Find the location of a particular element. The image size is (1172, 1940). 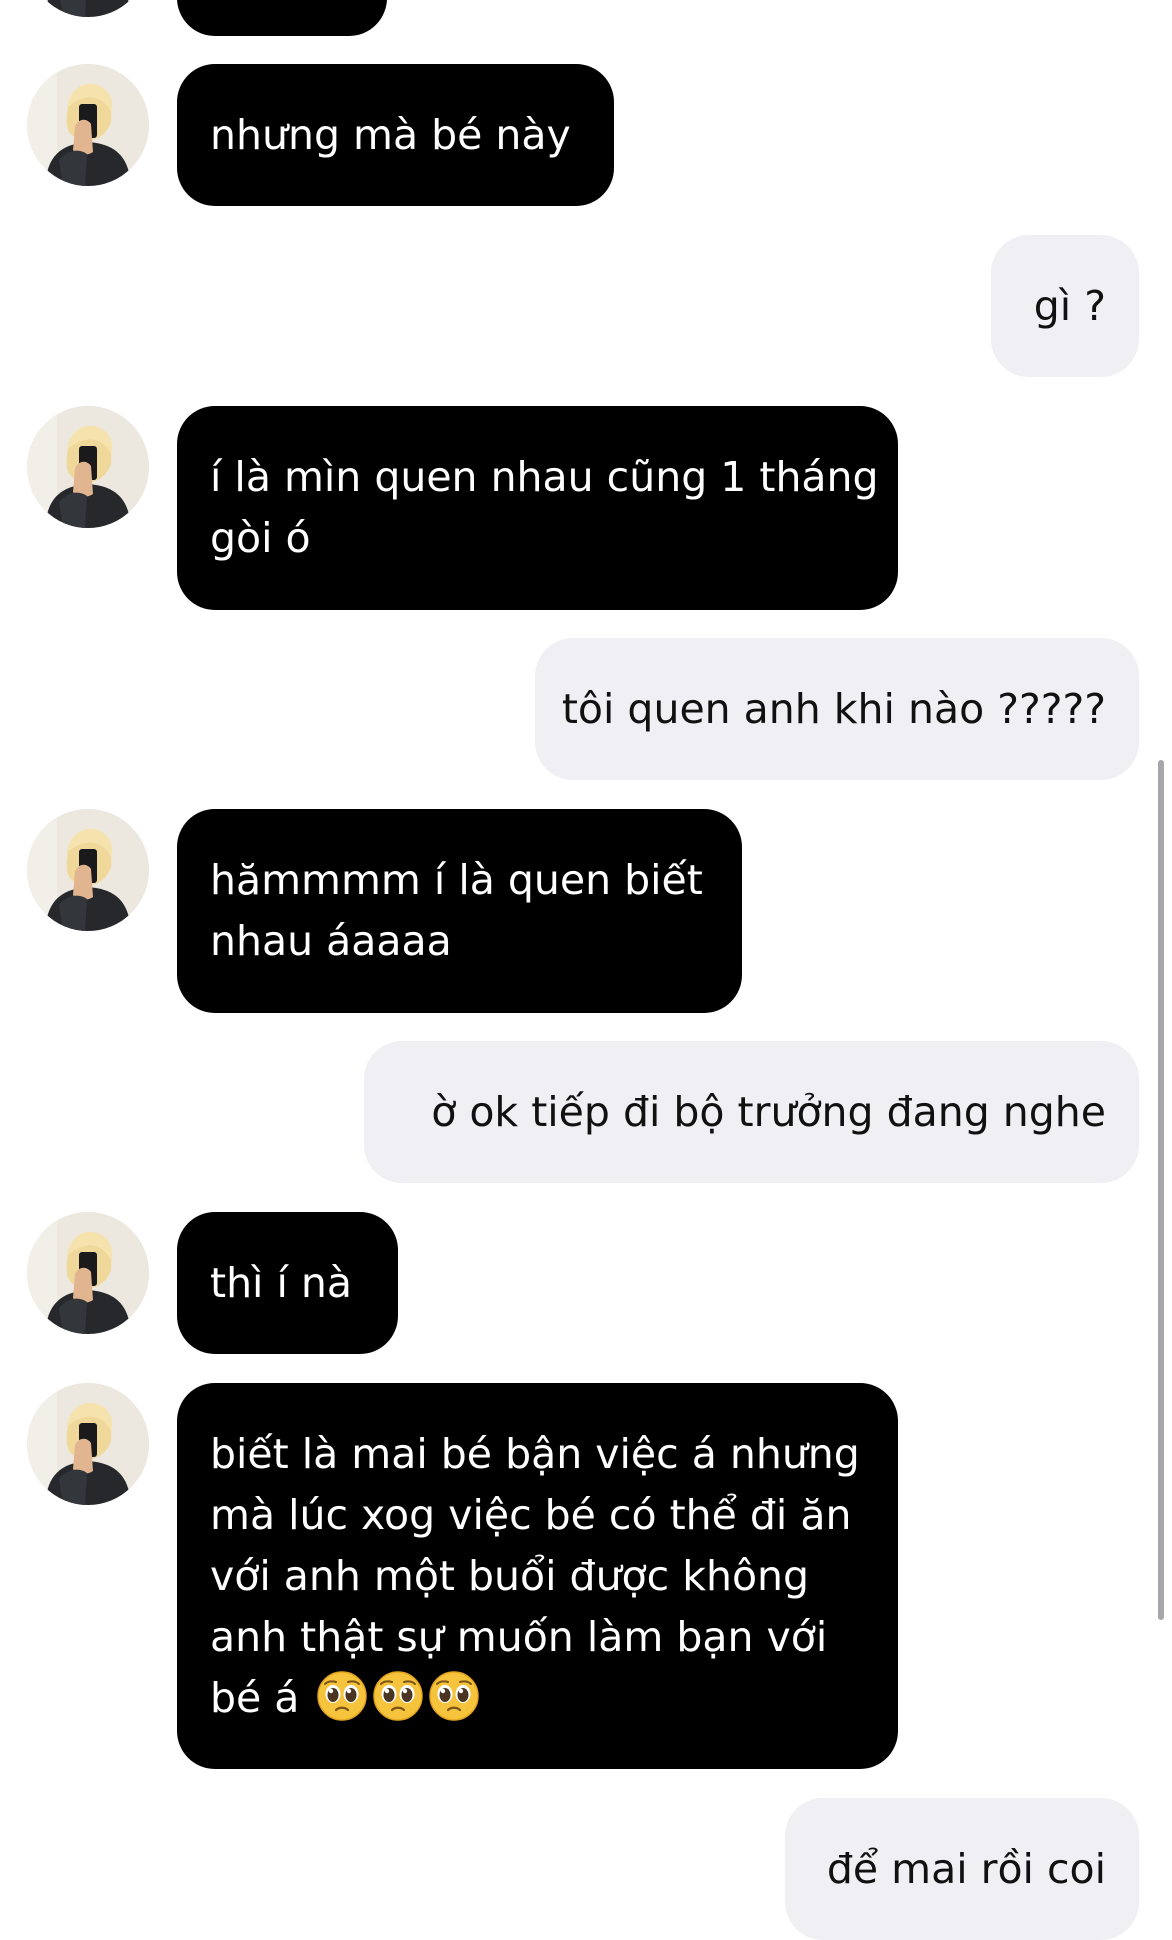

message-bubble-incoming: nhưng mà bé này is located at coordinates (395, 135).